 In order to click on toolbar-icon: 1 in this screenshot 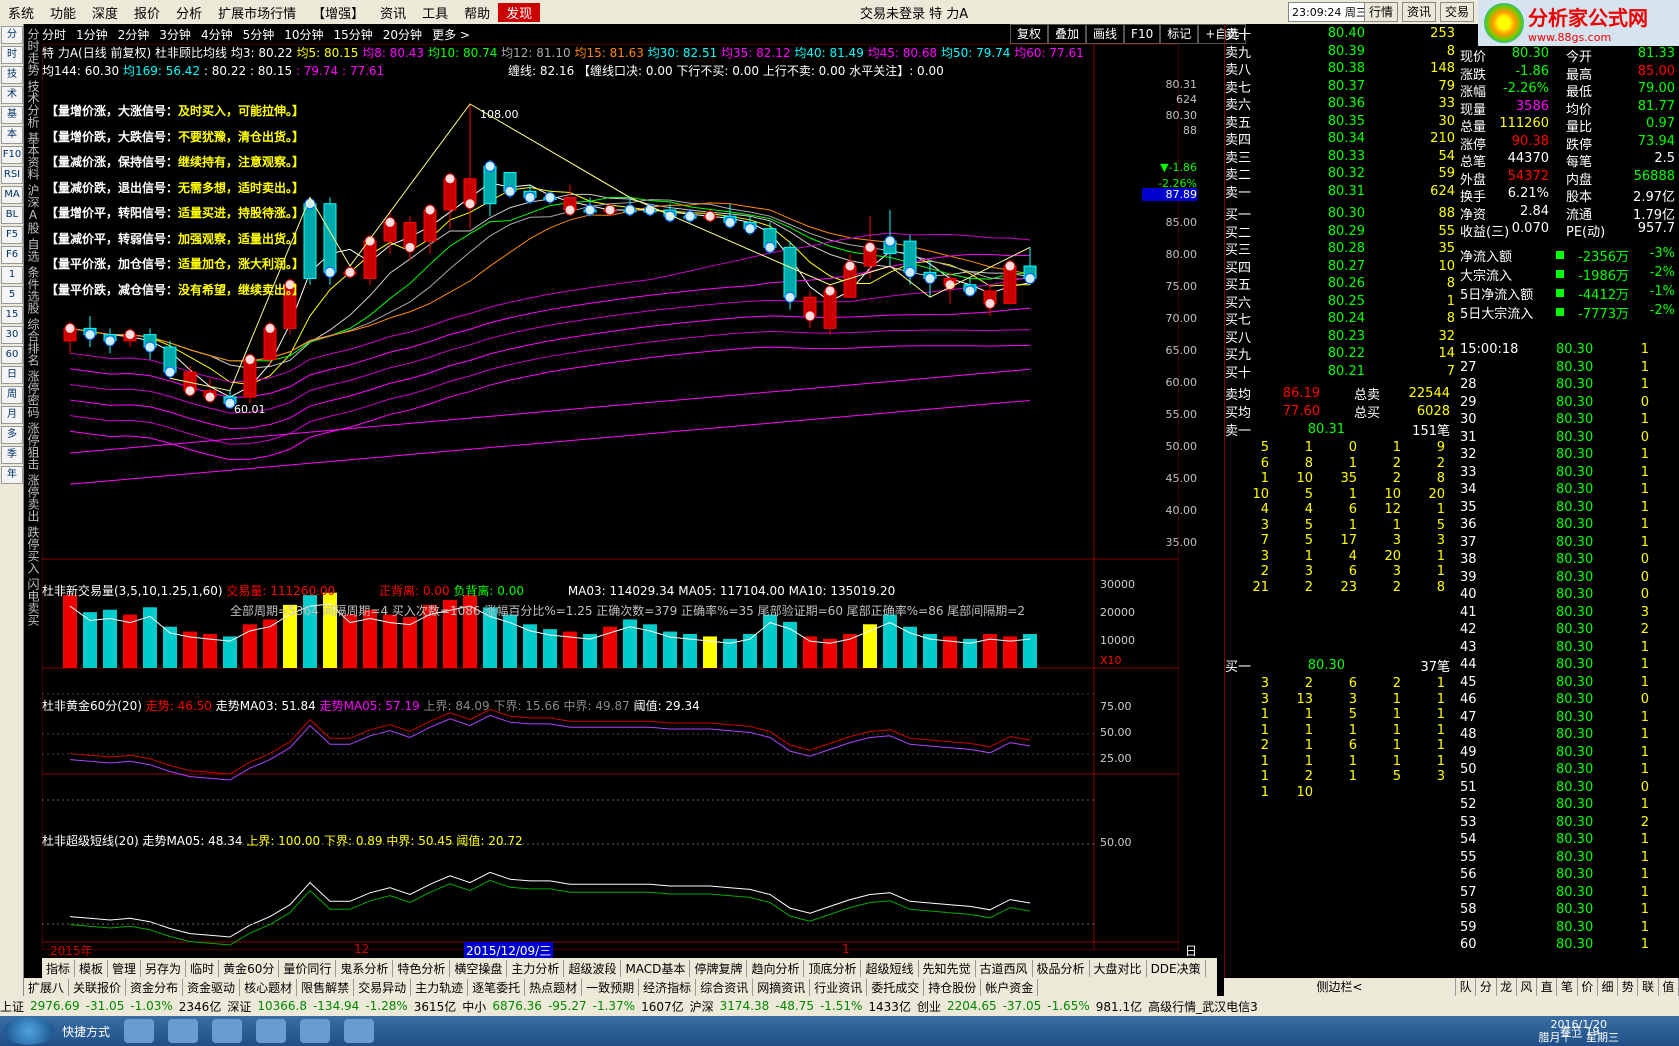, I will do `click(12, 275)`.